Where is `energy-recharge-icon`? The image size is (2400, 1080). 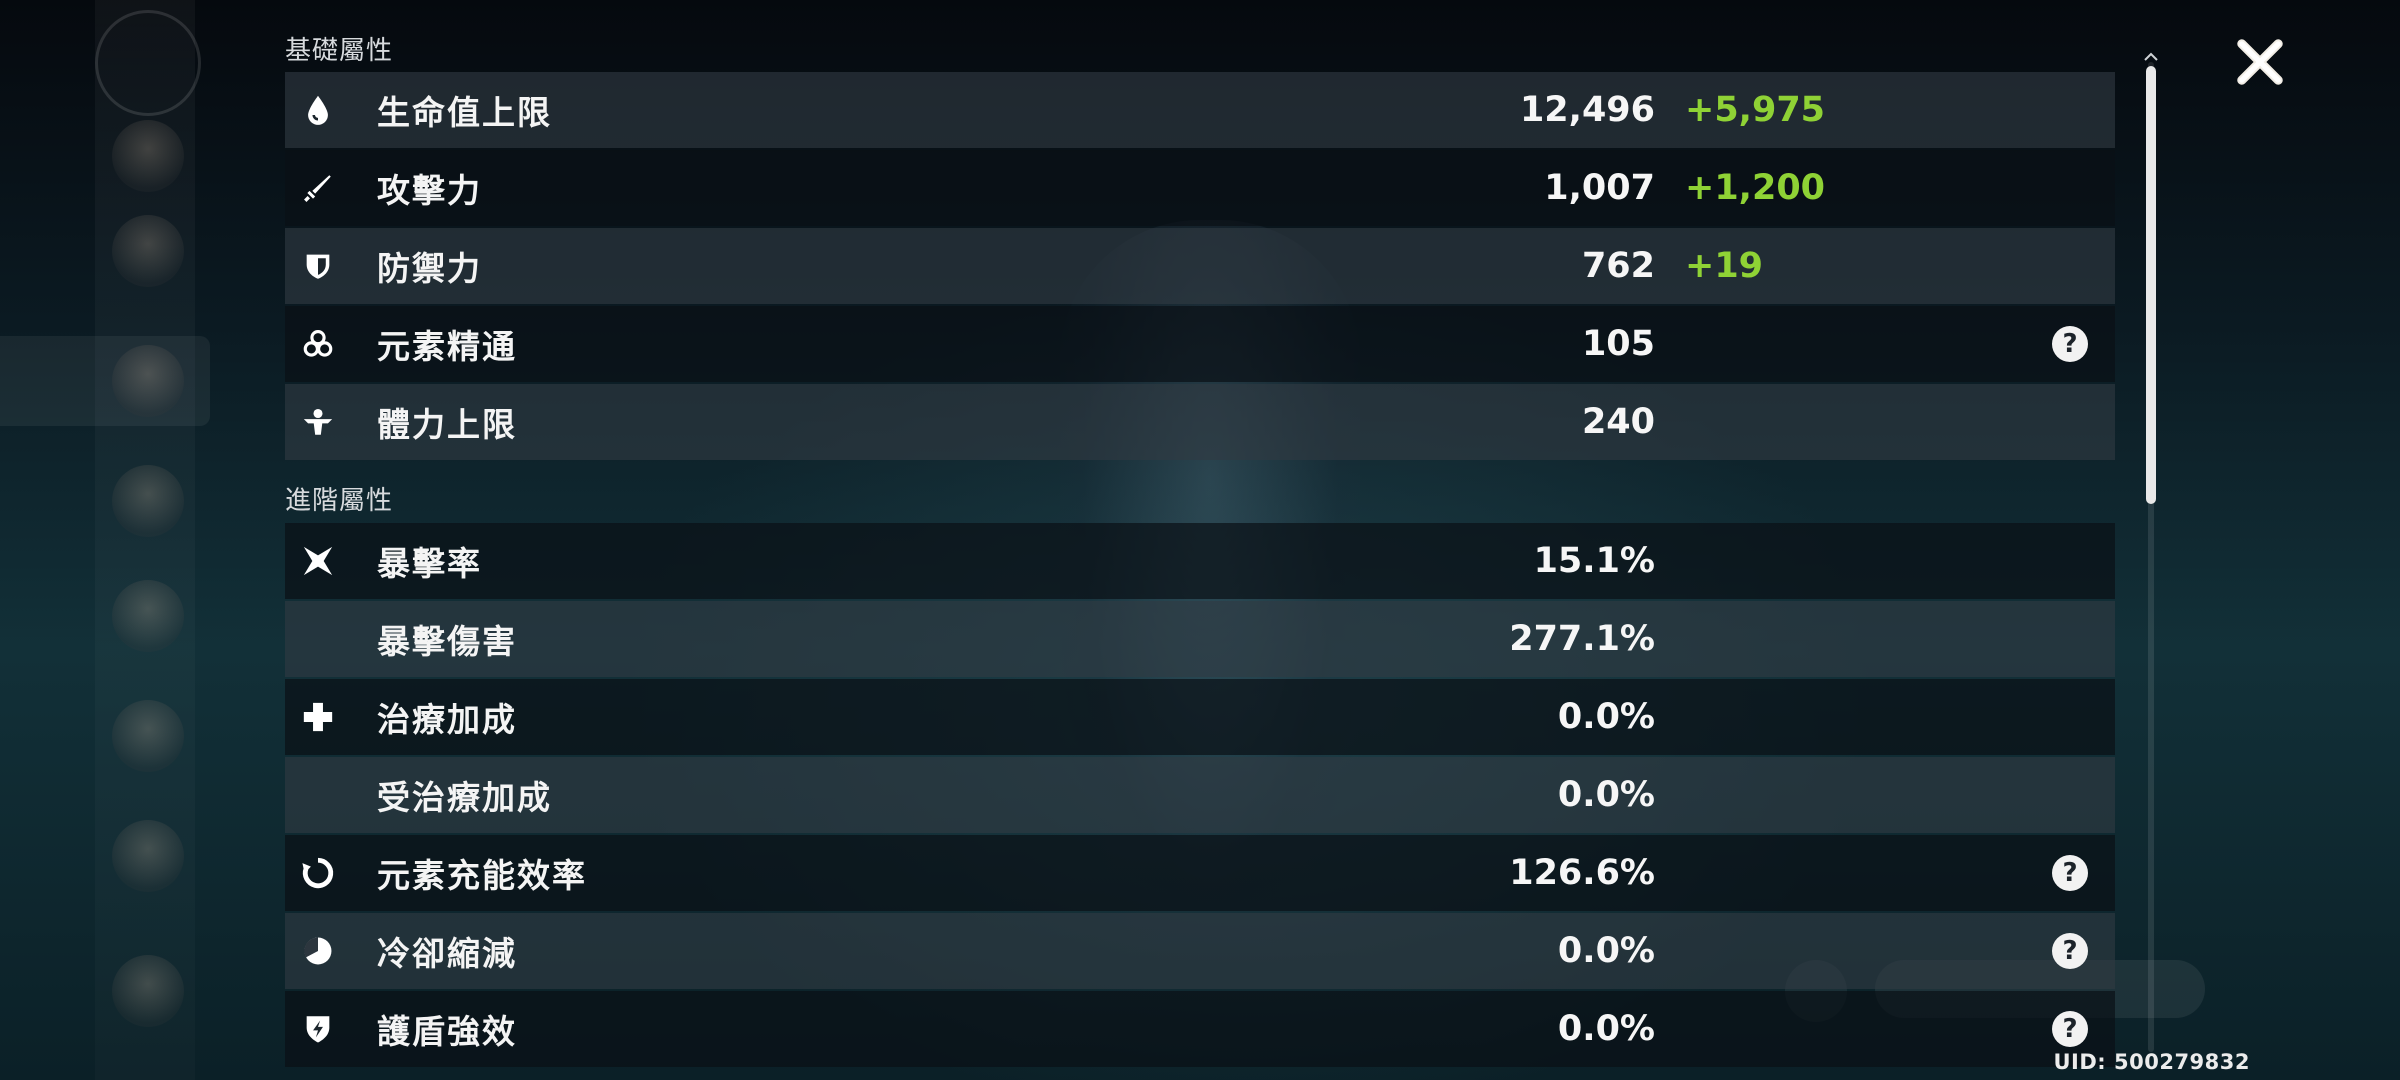
energy-recharge-icon is located at coordinates (318, 873).